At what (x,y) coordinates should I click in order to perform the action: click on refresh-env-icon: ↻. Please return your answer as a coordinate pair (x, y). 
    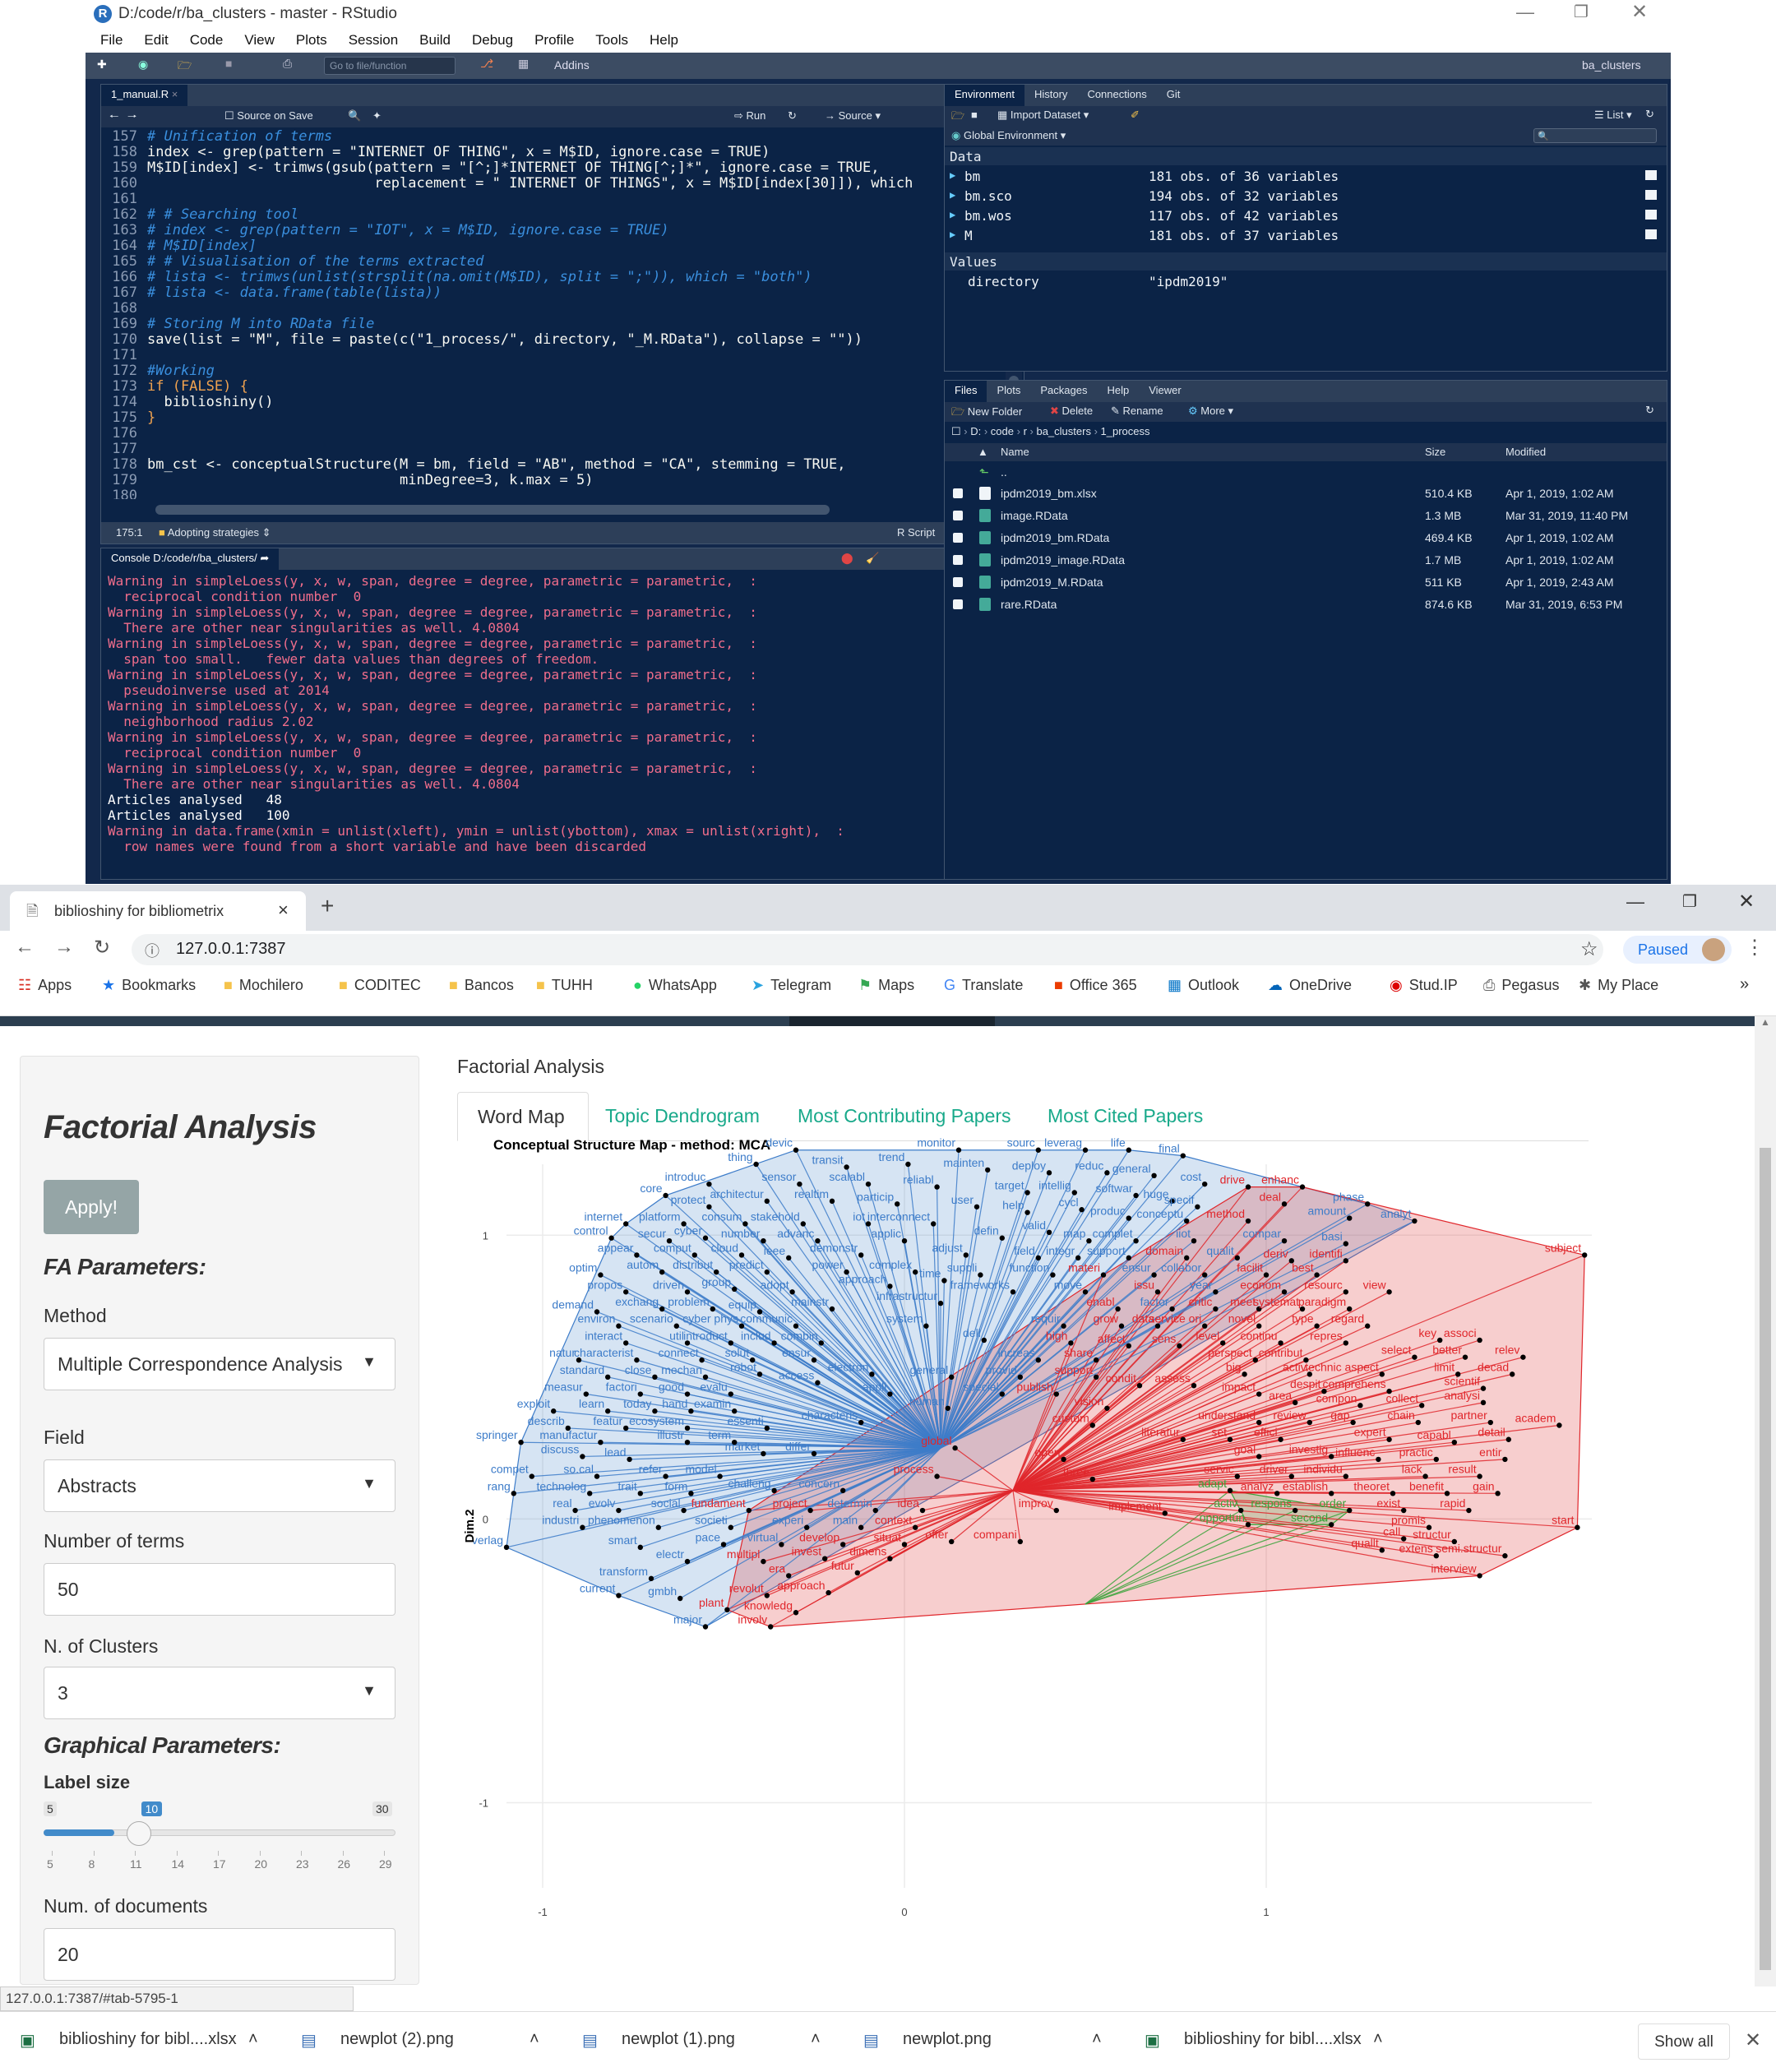
    Looking at the image, I should click on (1649, 115).